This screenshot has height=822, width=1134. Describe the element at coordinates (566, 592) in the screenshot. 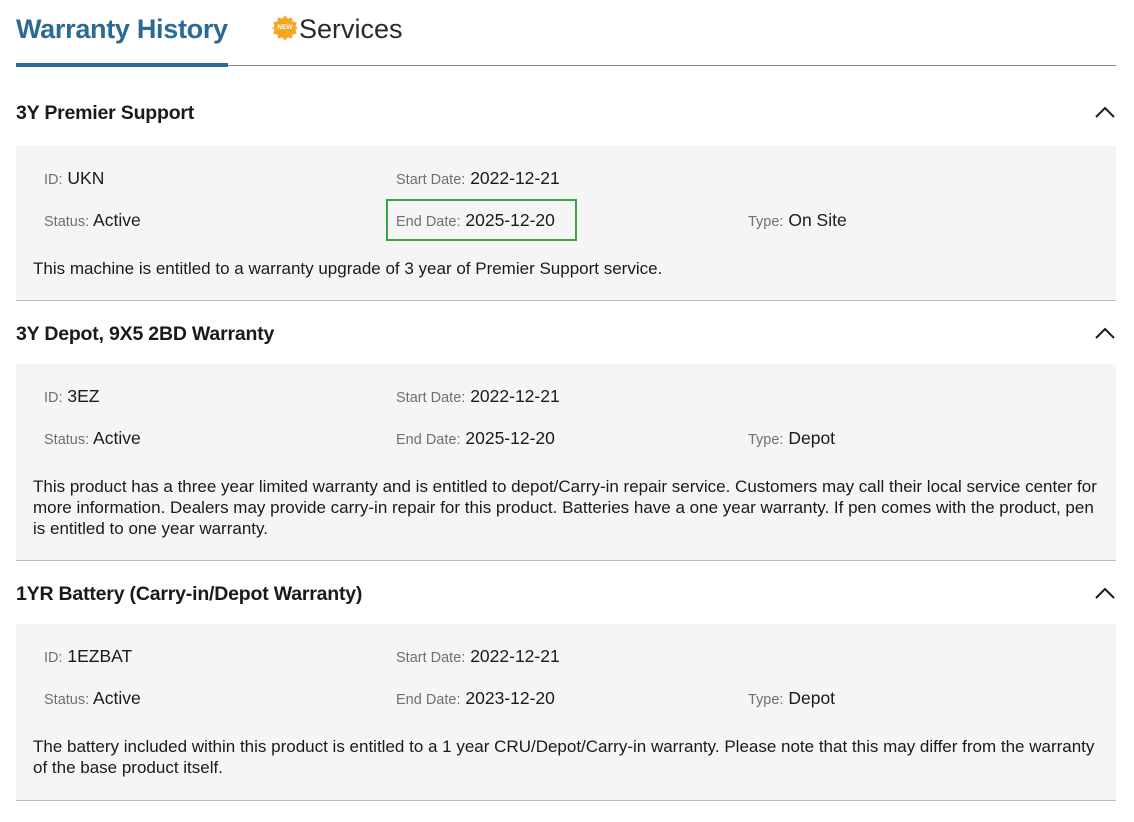

I see `section-header: 1YR Battery (Carry-in/Depot Warranty)` at that location.